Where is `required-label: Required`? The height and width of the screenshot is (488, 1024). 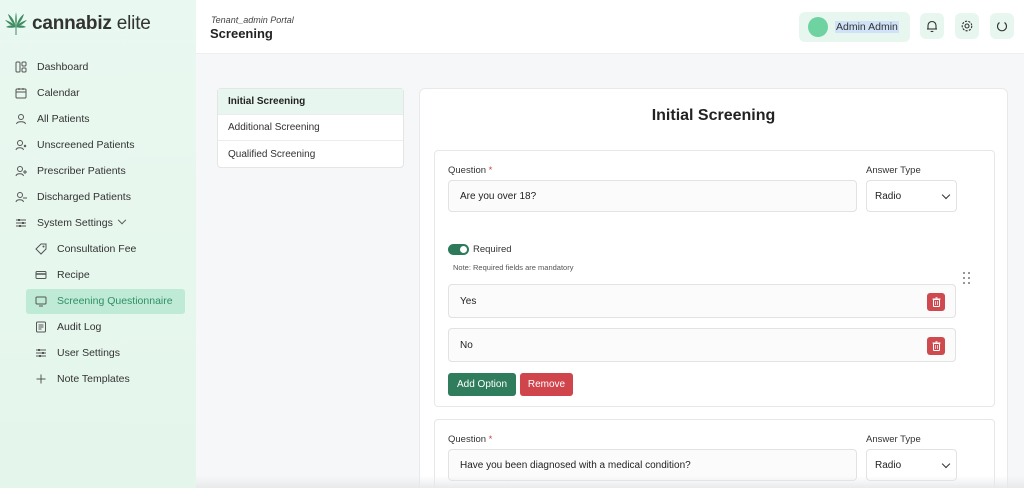 required-label: Required is located at coordinates (492, 249).